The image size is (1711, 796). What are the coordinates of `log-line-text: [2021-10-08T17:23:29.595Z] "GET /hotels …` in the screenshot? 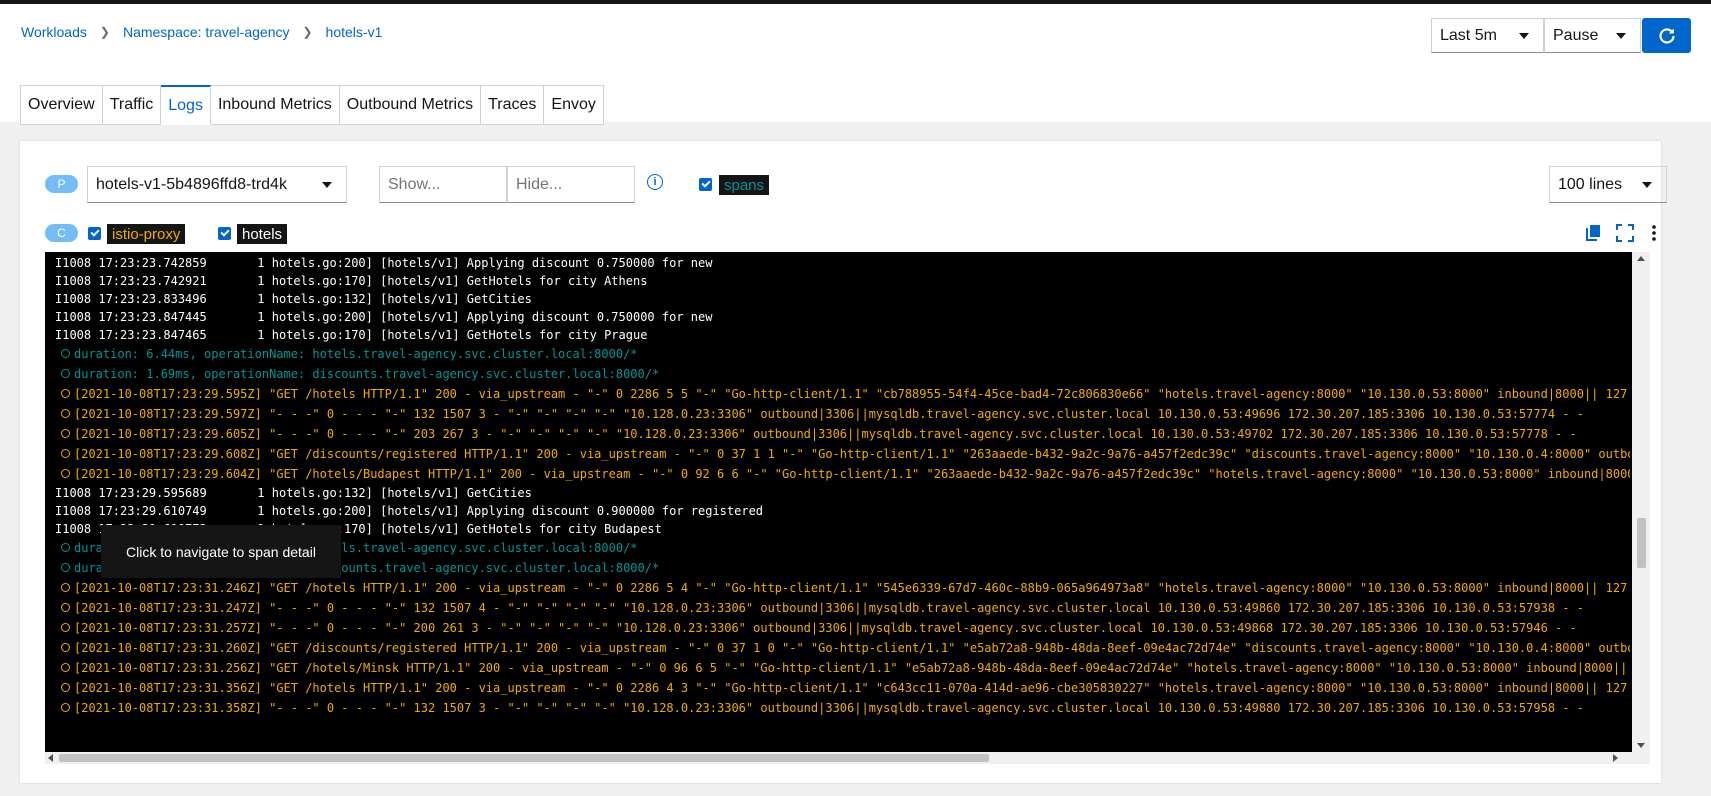 It's located at (852, 394).